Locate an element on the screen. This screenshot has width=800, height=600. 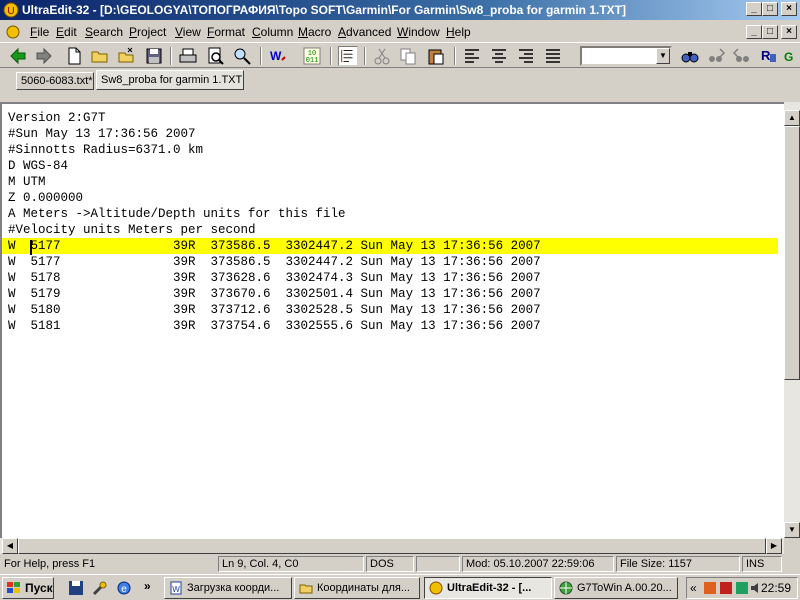
paste-icon is located at coordinates (436, 56).